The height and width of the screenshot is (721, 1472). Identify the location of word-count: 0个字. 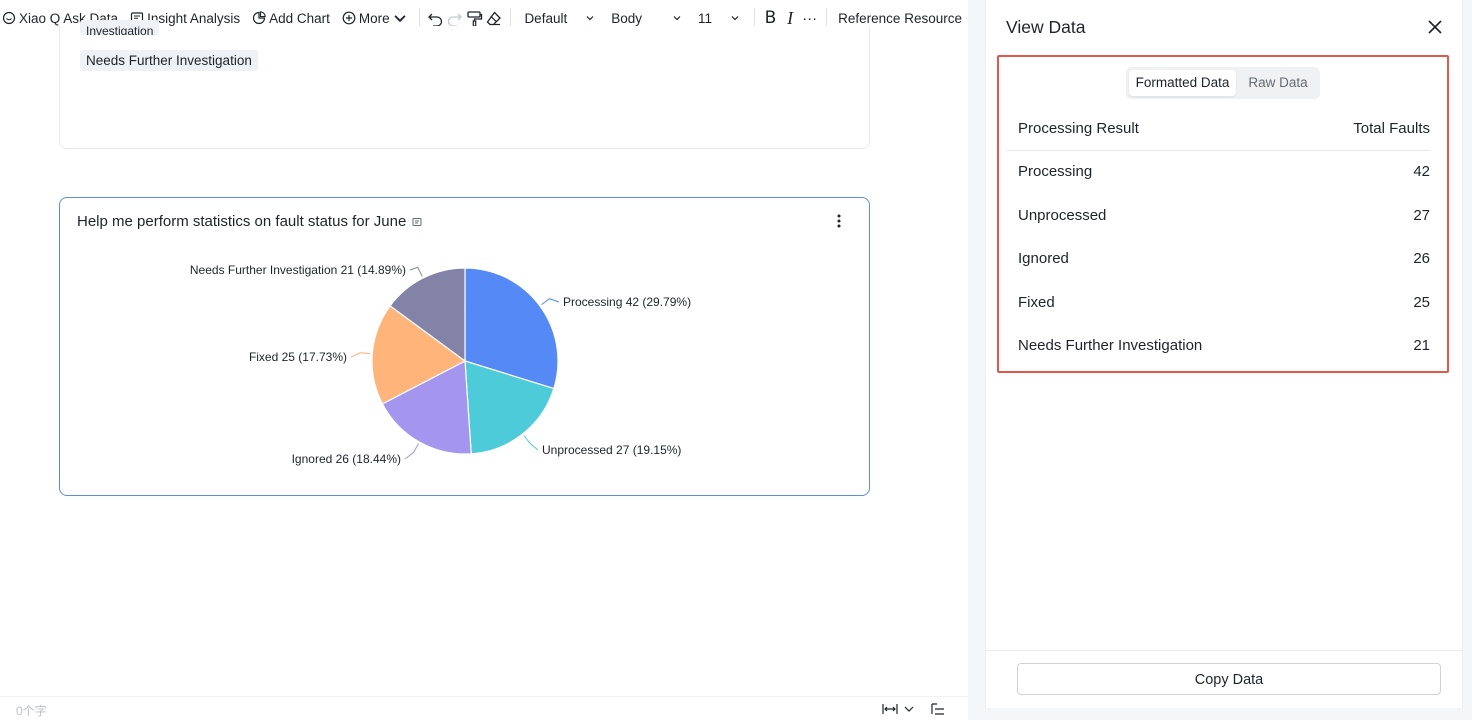
(31, 711).